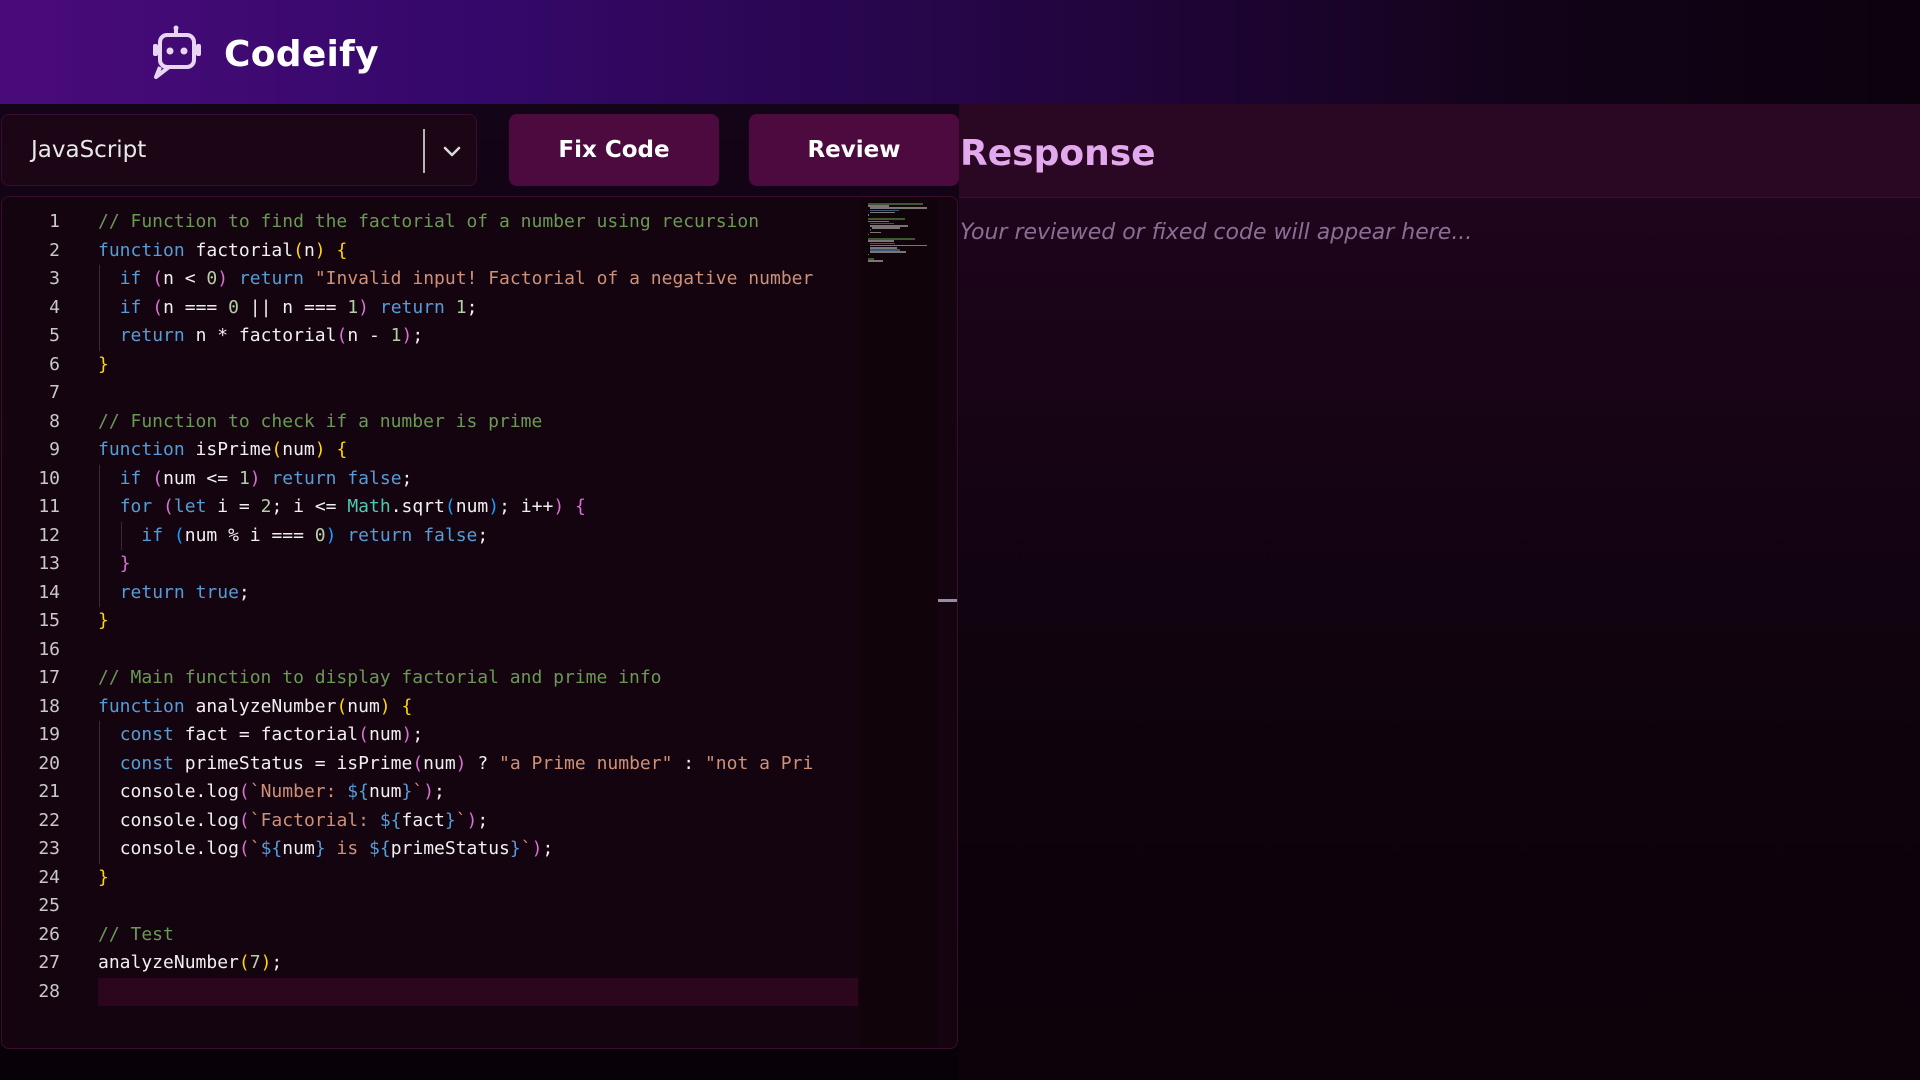 The image size is (1920, 1080). Describe the element at coordinates (49, 649) in the screenshot. I see `line-number: 16` at that location.